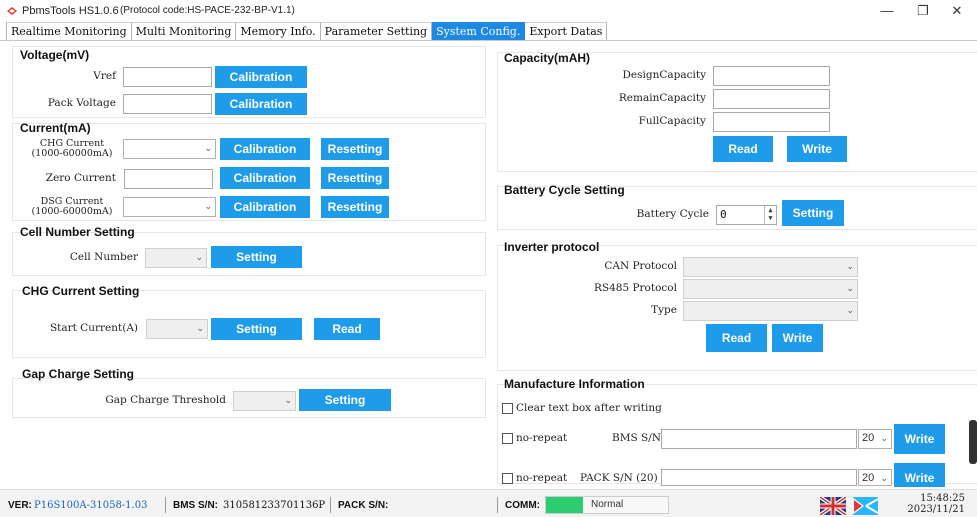  I want to click on pack-sn-write-button: Write, so click(919, 475).